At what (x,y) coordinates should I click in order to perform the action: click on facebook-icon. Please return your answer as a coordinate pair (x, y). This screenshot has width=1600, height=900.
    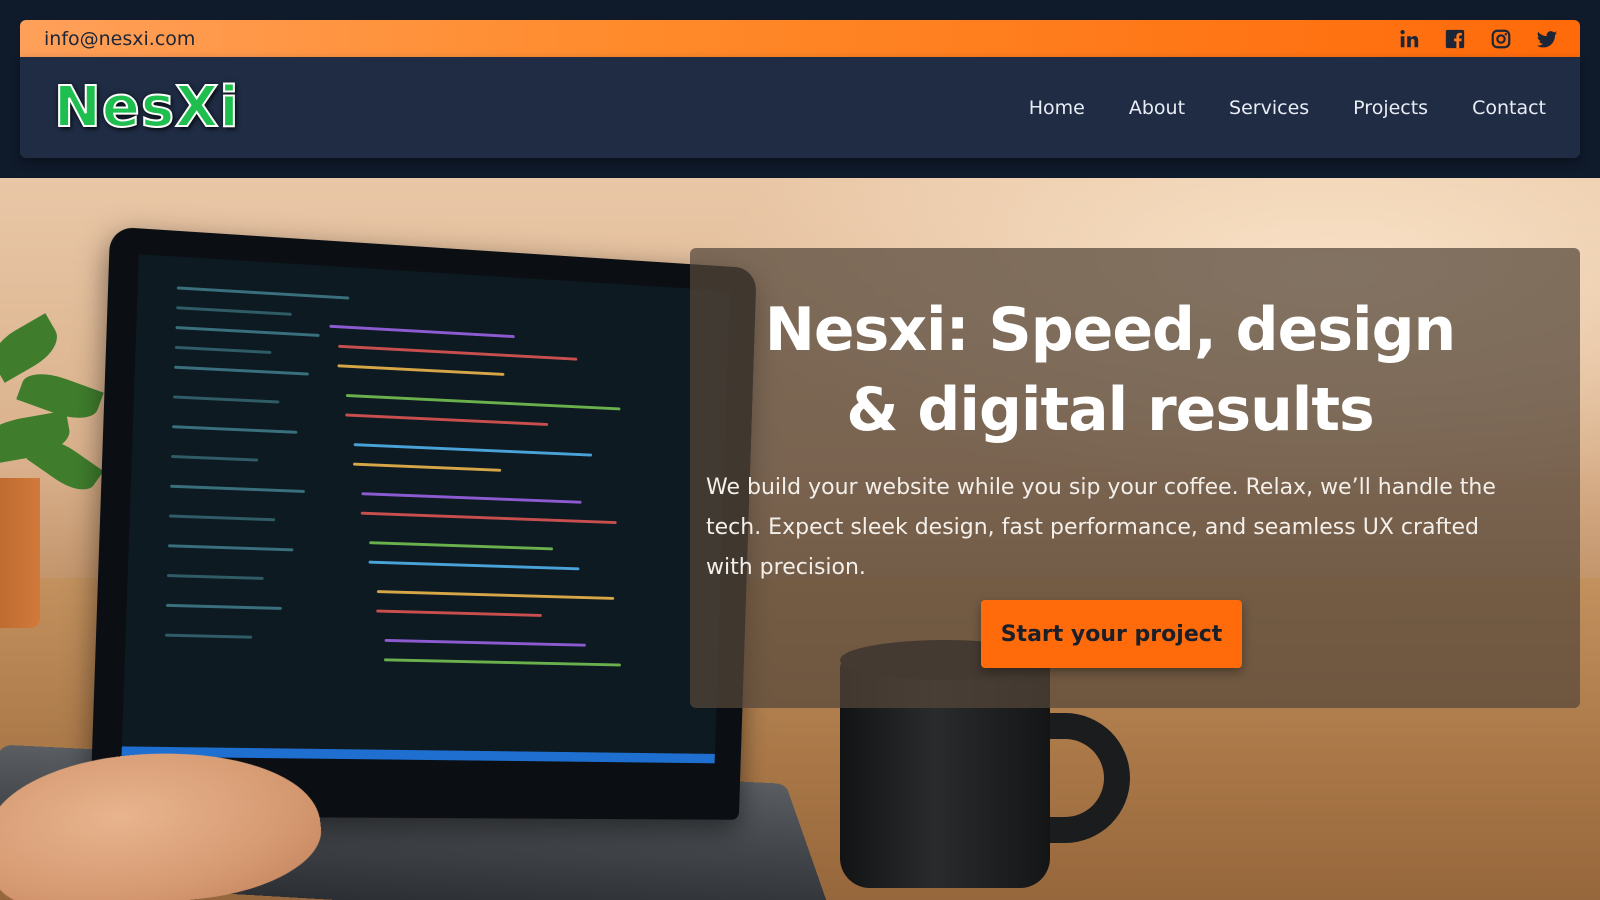
    Looking at the image, I should click on (1455, 39).